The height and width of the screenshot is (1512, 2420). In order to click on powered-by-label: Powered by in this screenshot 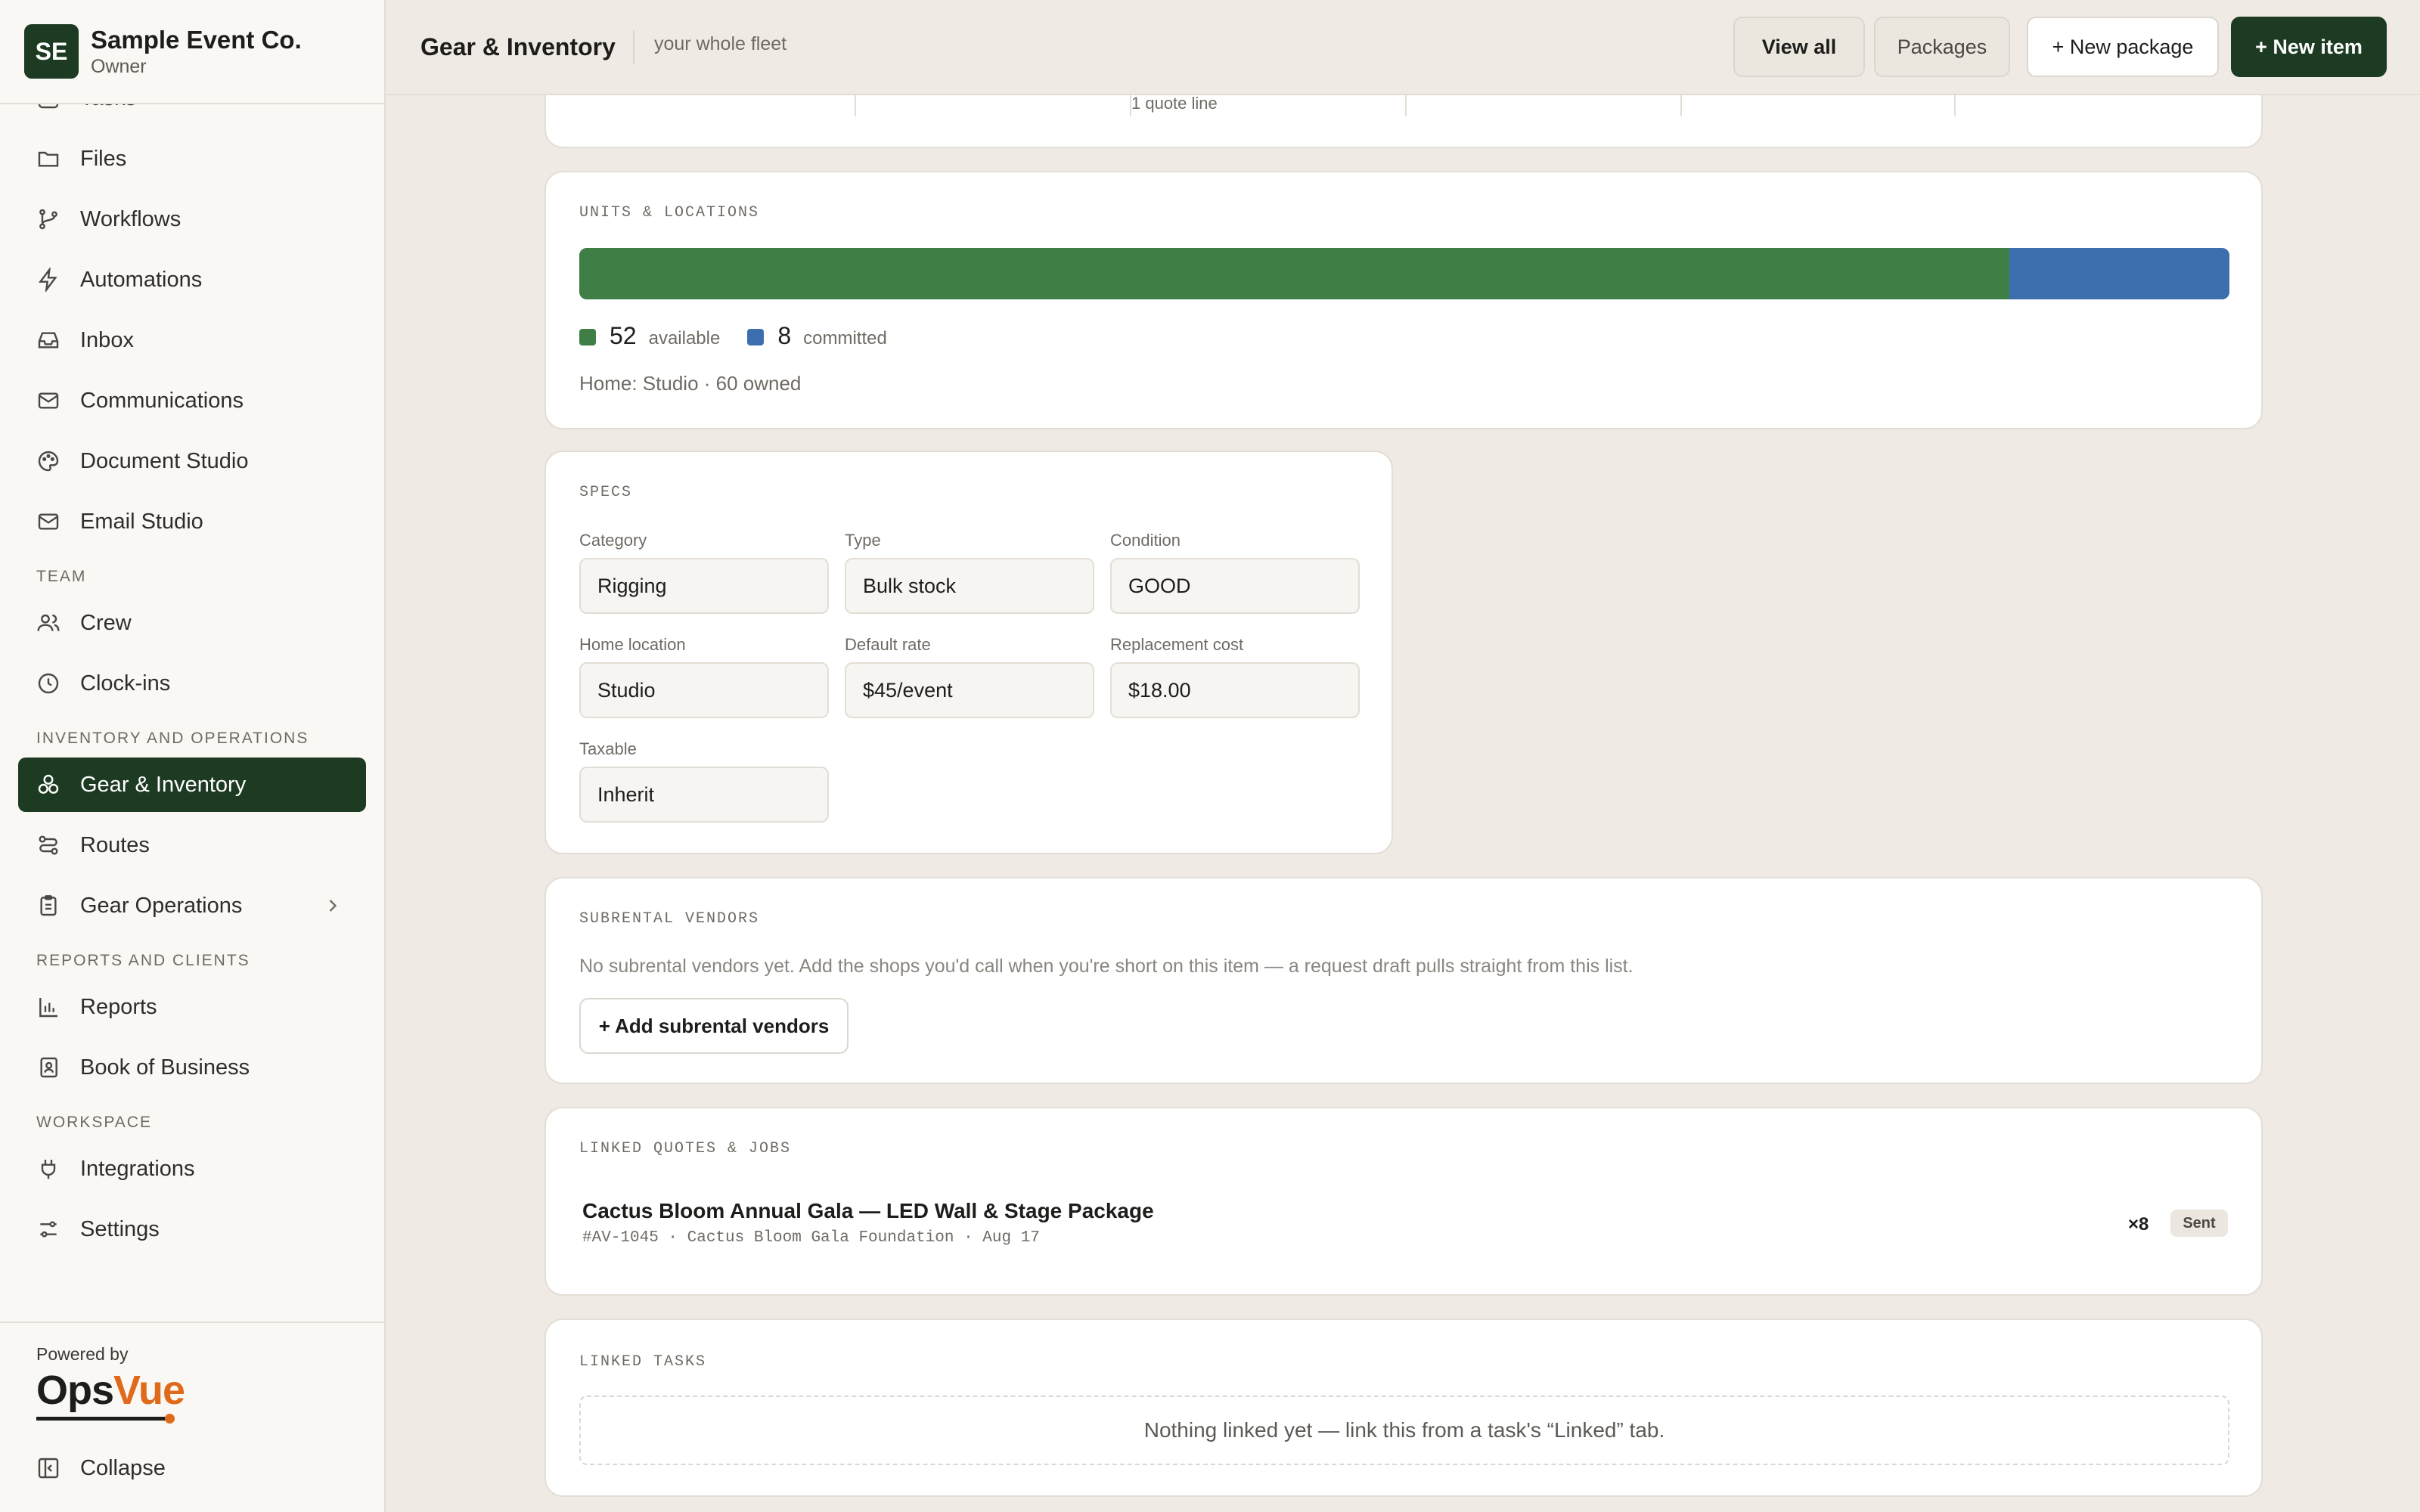, I will do `click(82, 1354)`.